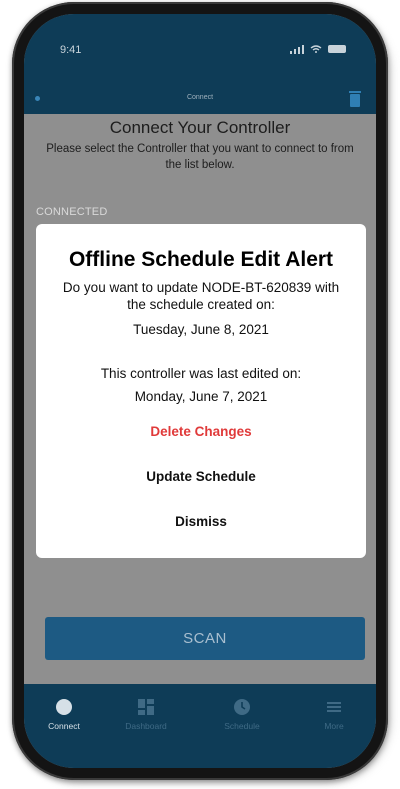  What do you see at coordinates (201, 476) in the screenshot?
I see `update-schedule-button: Update Schedule` at bounding box center [201, 476].